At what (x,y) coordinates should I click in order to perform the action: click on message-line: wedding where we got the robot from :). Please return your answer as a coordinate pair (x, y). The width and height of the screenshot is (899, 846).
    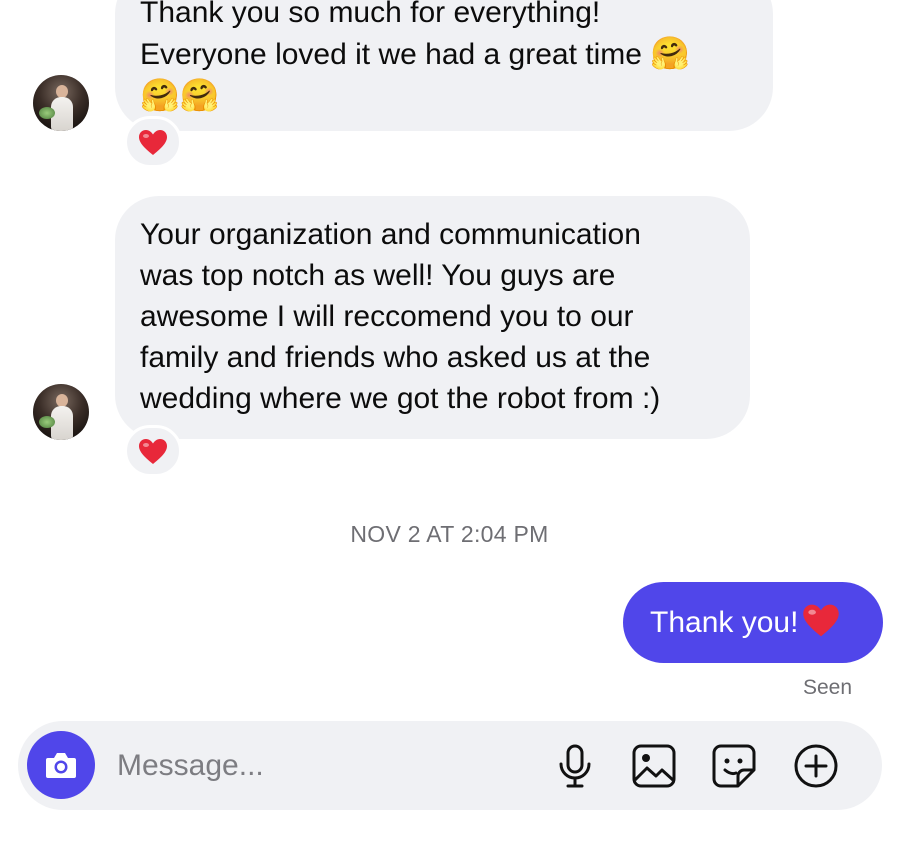
    Looking at the image, I should click on (400, 398).